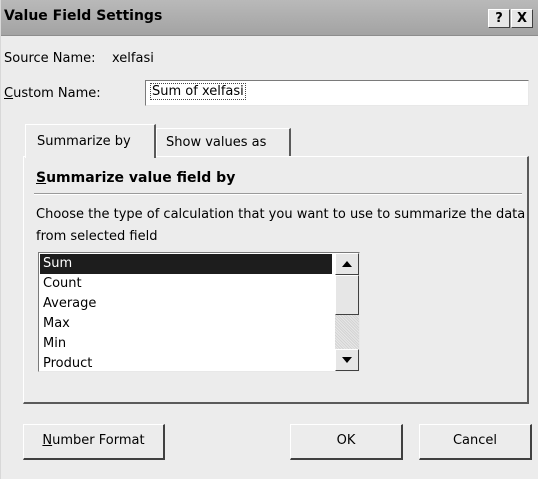 This screenshot has width=538, height=479. I want to click on cancel-button: Cancel, so click(475, 442).